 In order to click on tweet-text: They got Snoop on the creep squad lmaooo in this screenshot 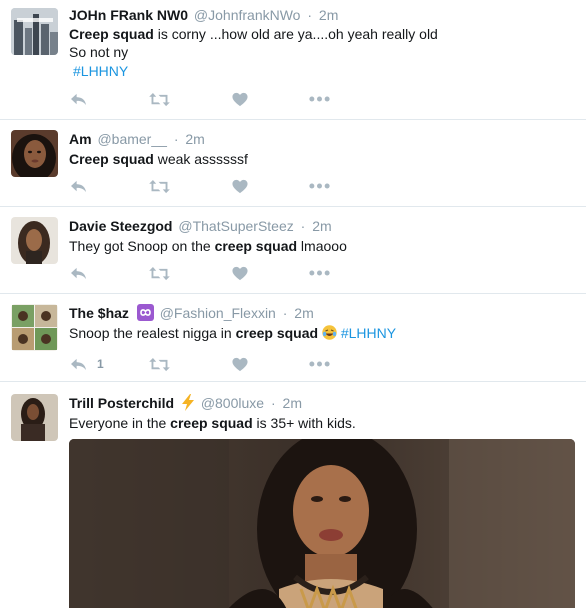, I will do `click(322, 246)`.